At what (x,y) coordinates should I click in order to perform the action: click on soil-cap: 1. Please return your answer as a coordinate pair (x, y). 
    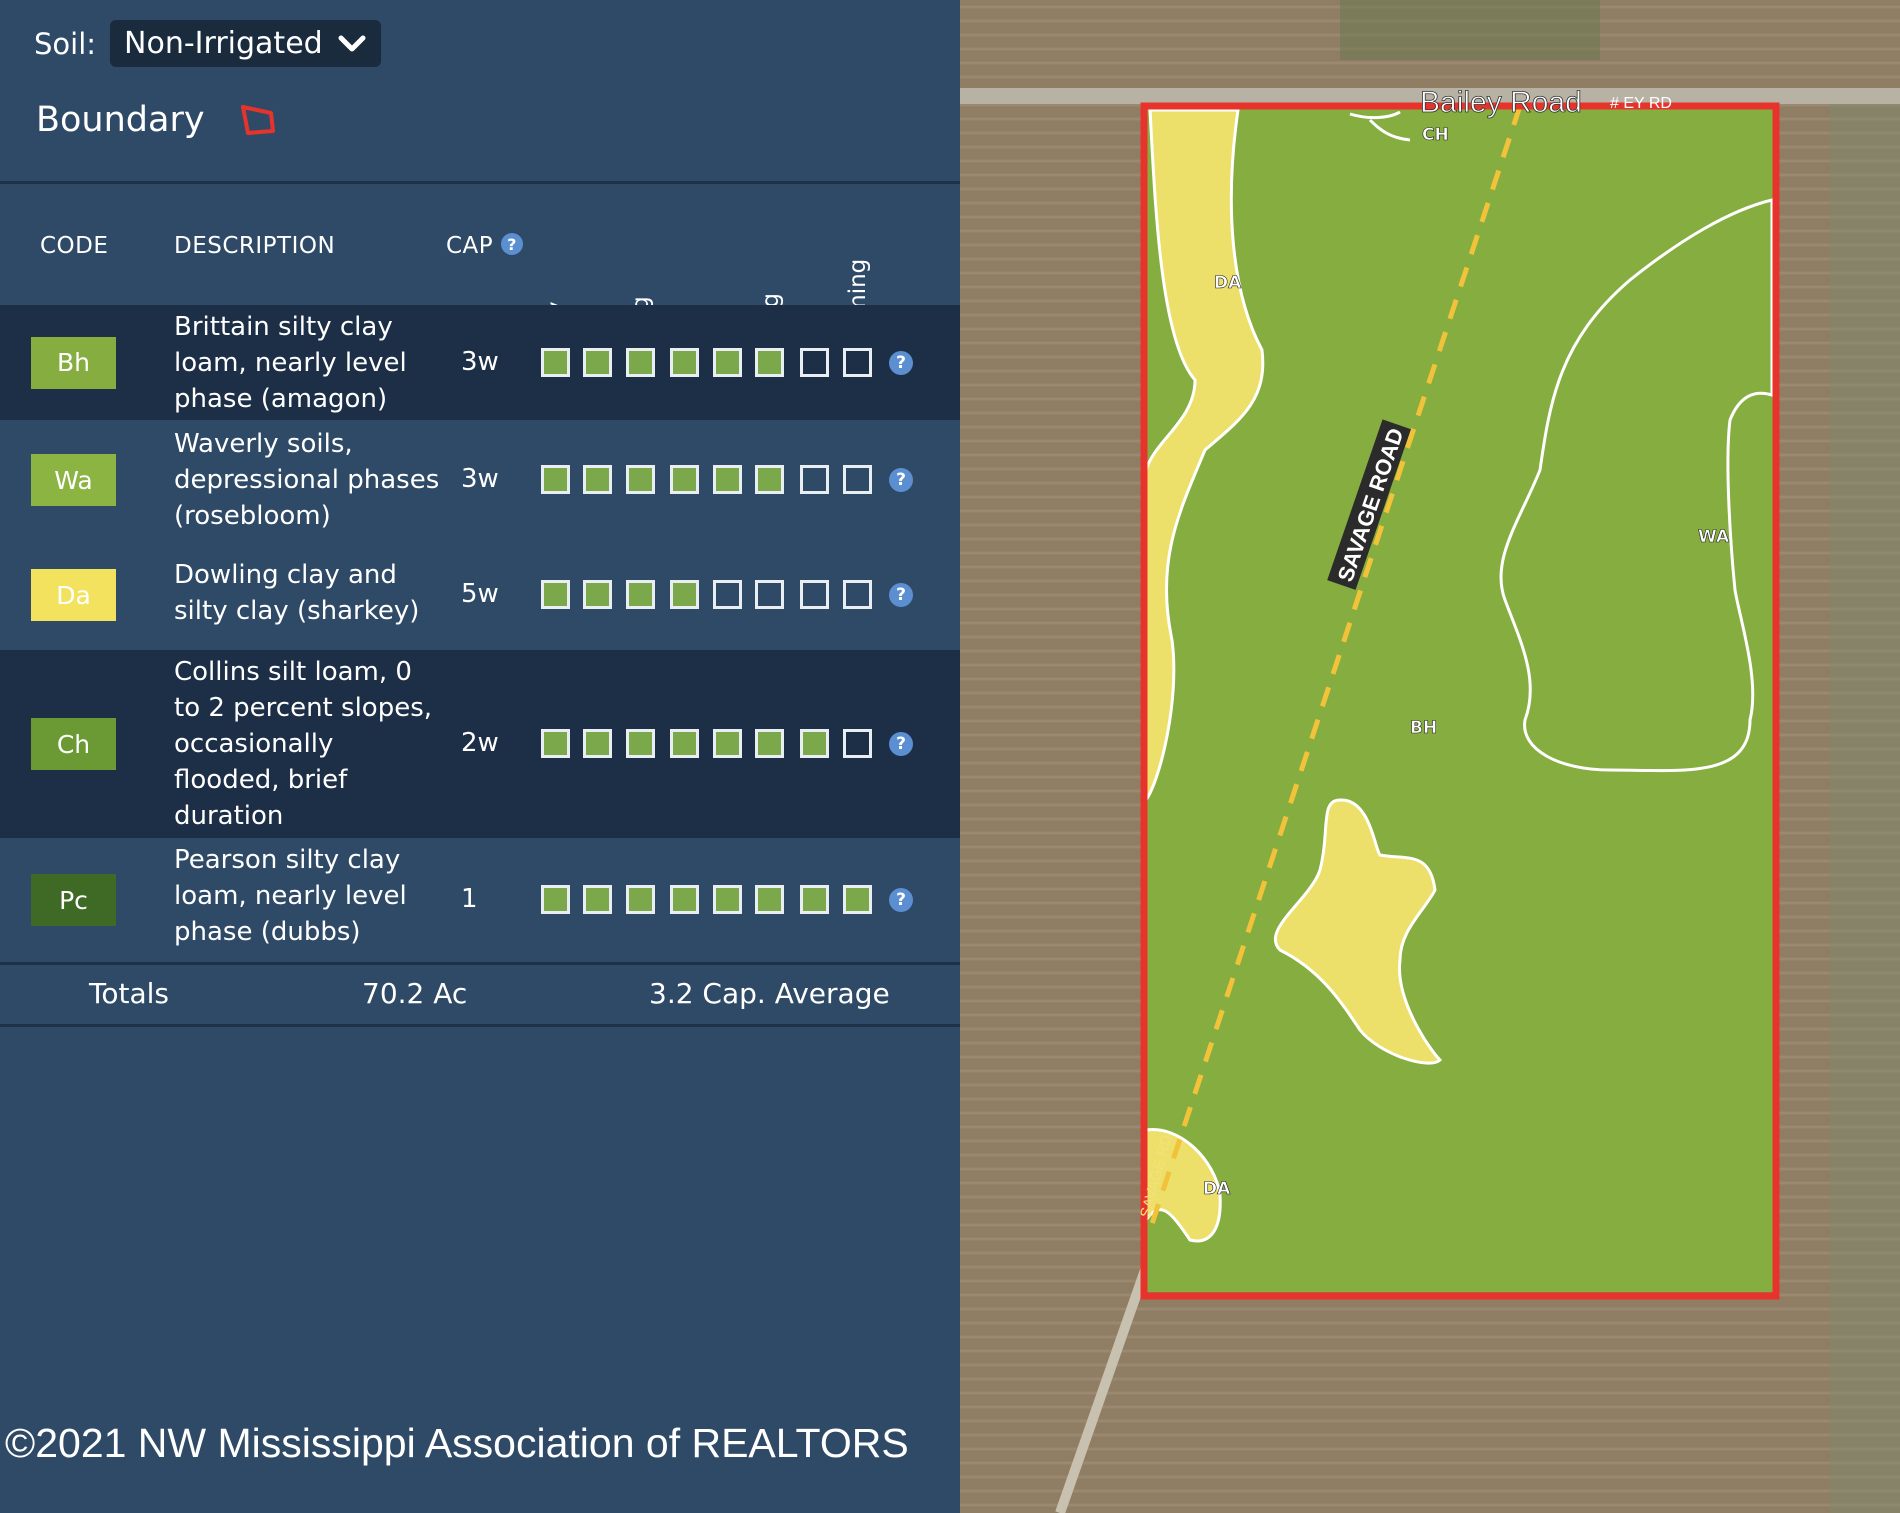
    Looking at the image, I should click on (469, 899).